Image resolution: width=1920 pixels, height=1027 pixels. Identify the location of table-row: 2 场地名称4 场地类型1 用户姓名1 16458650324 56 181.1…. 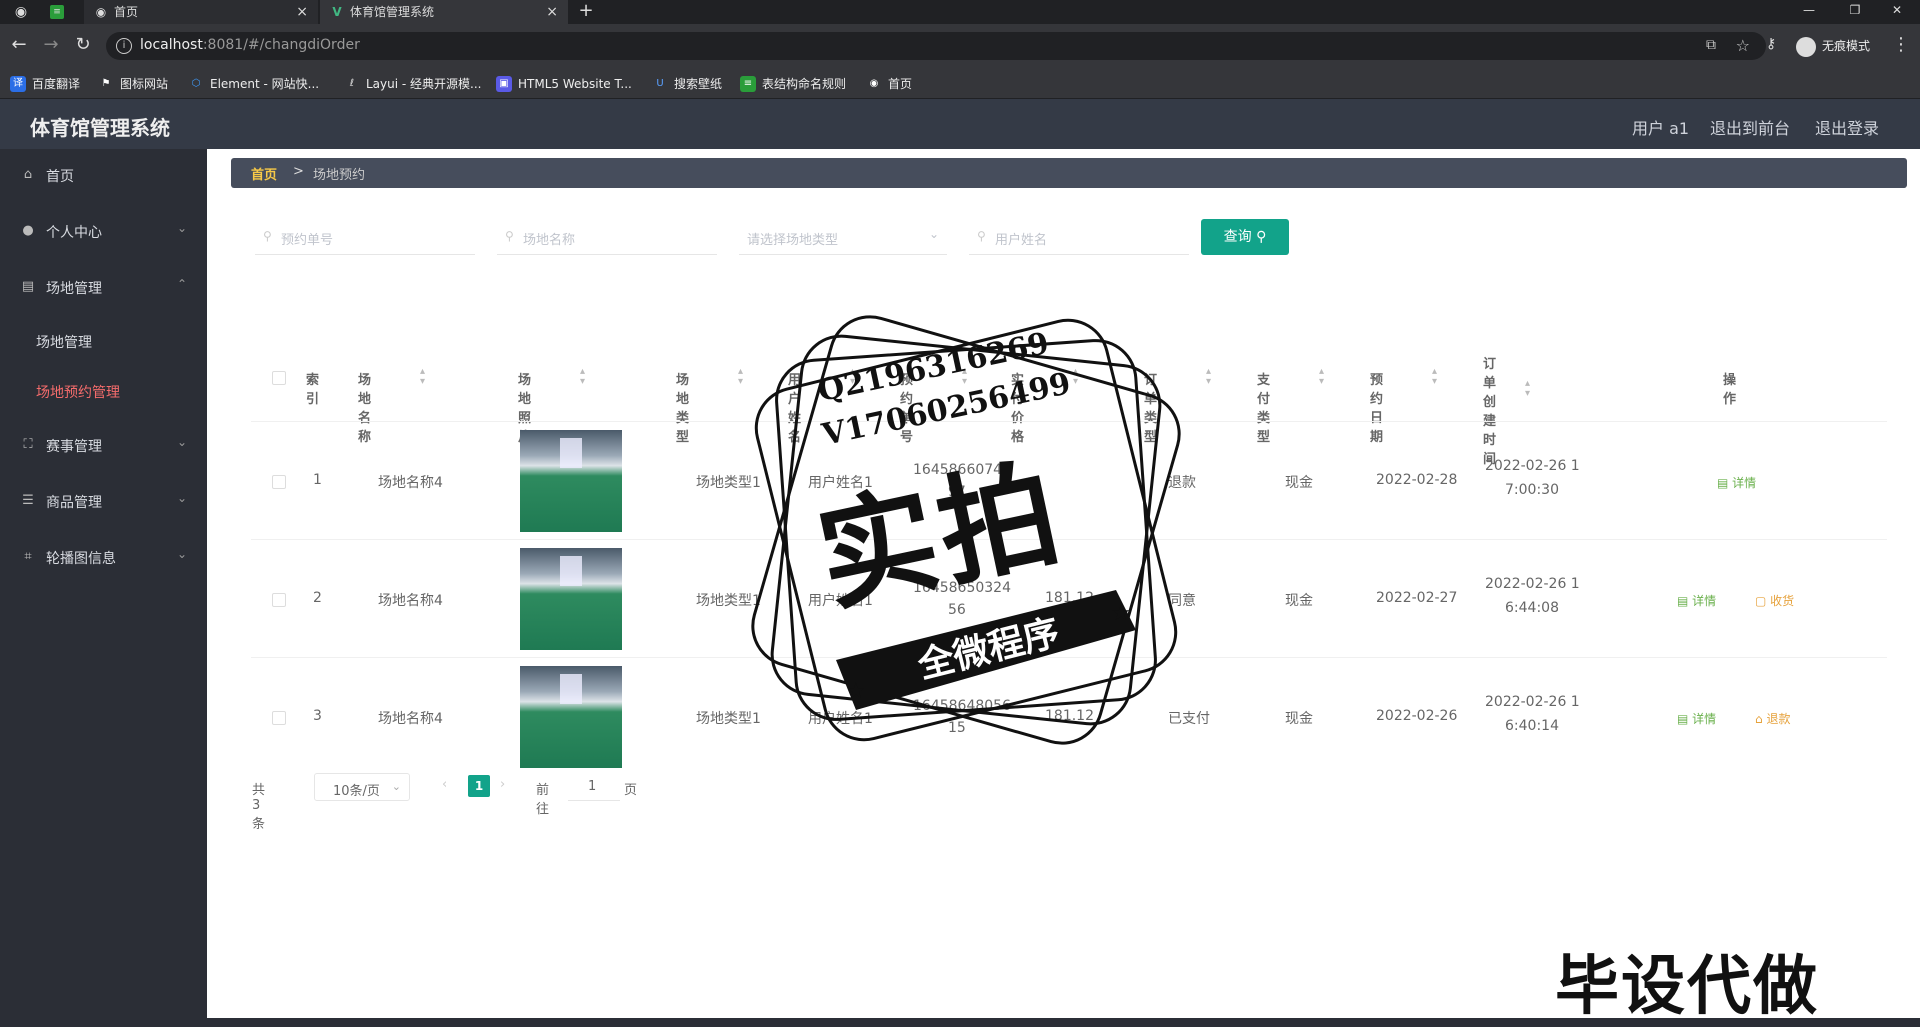
(1069, 598).